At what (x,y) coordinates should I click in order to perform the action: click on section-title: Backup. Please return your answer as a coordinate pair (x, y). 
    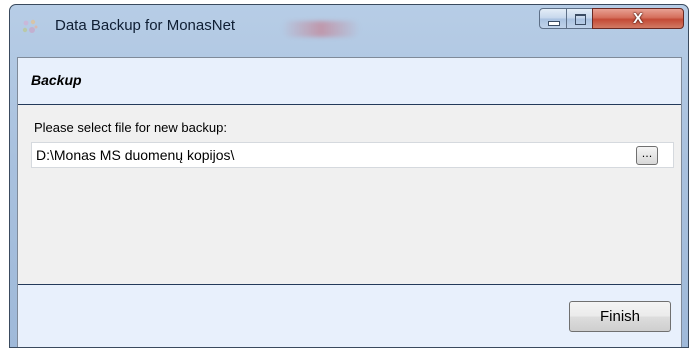
    Looking at the image, I should click on (56, 80).